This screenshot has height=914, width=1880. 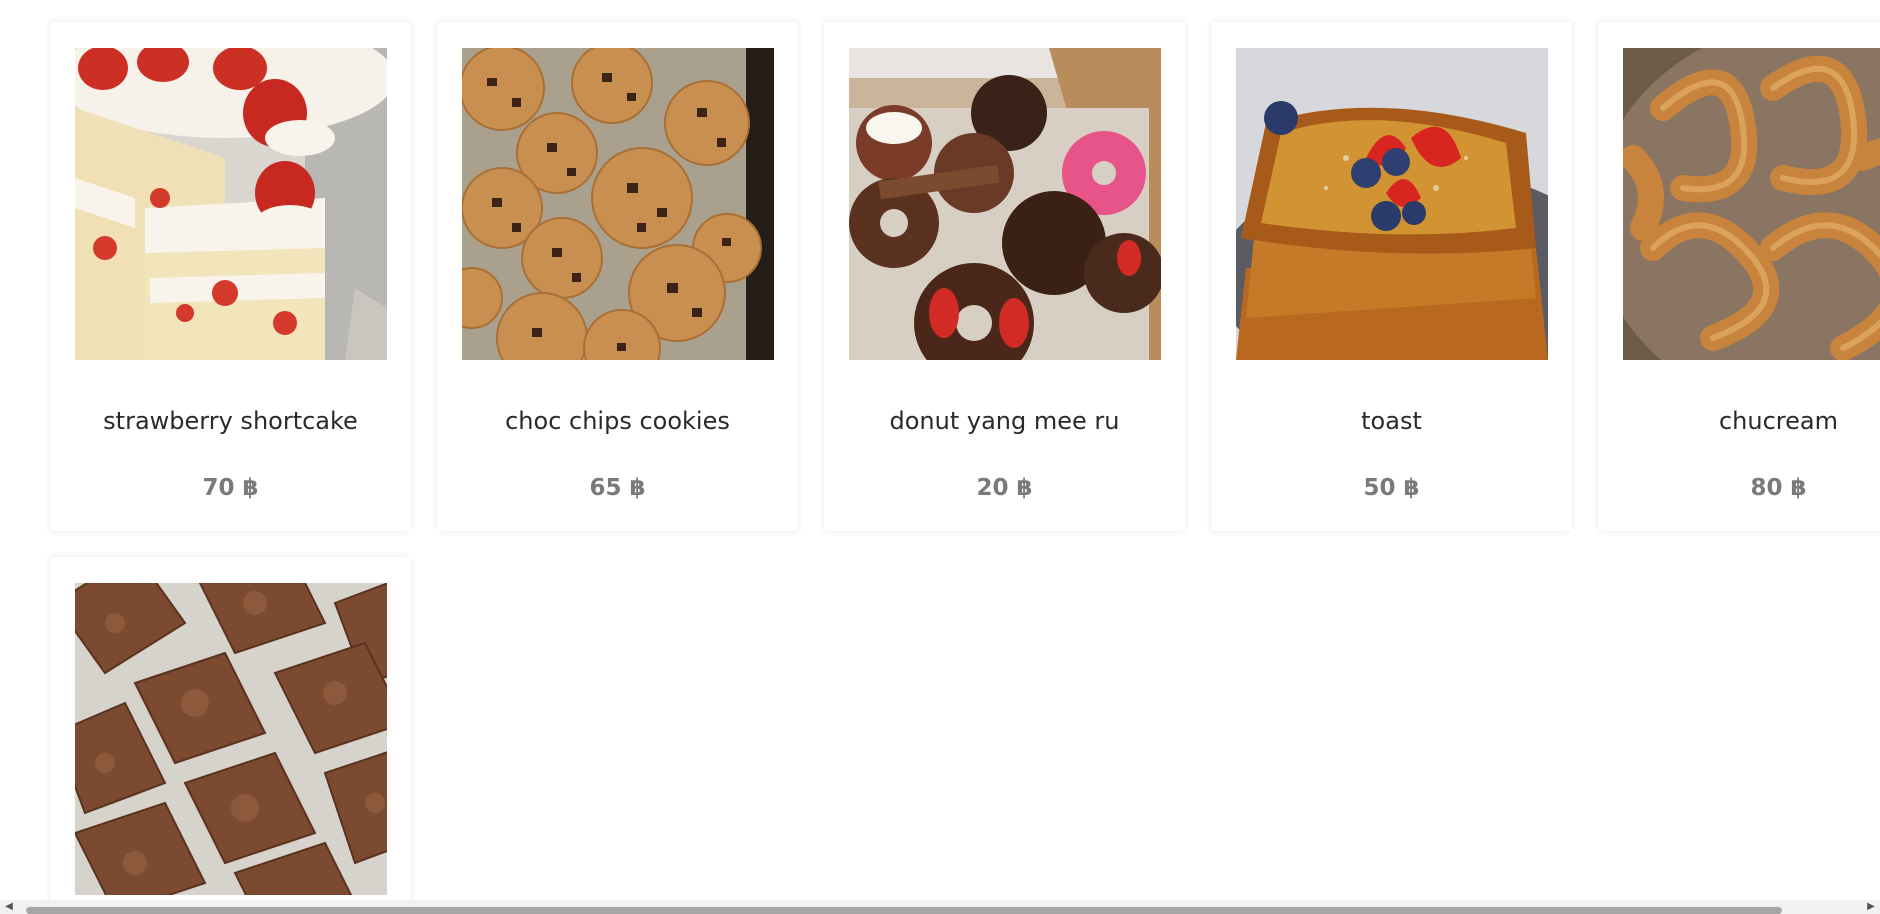 What do you see at coordinates (1778, 421) in the screenshot?
I see `product-name: chucream` at bounding box center [1778, 421].